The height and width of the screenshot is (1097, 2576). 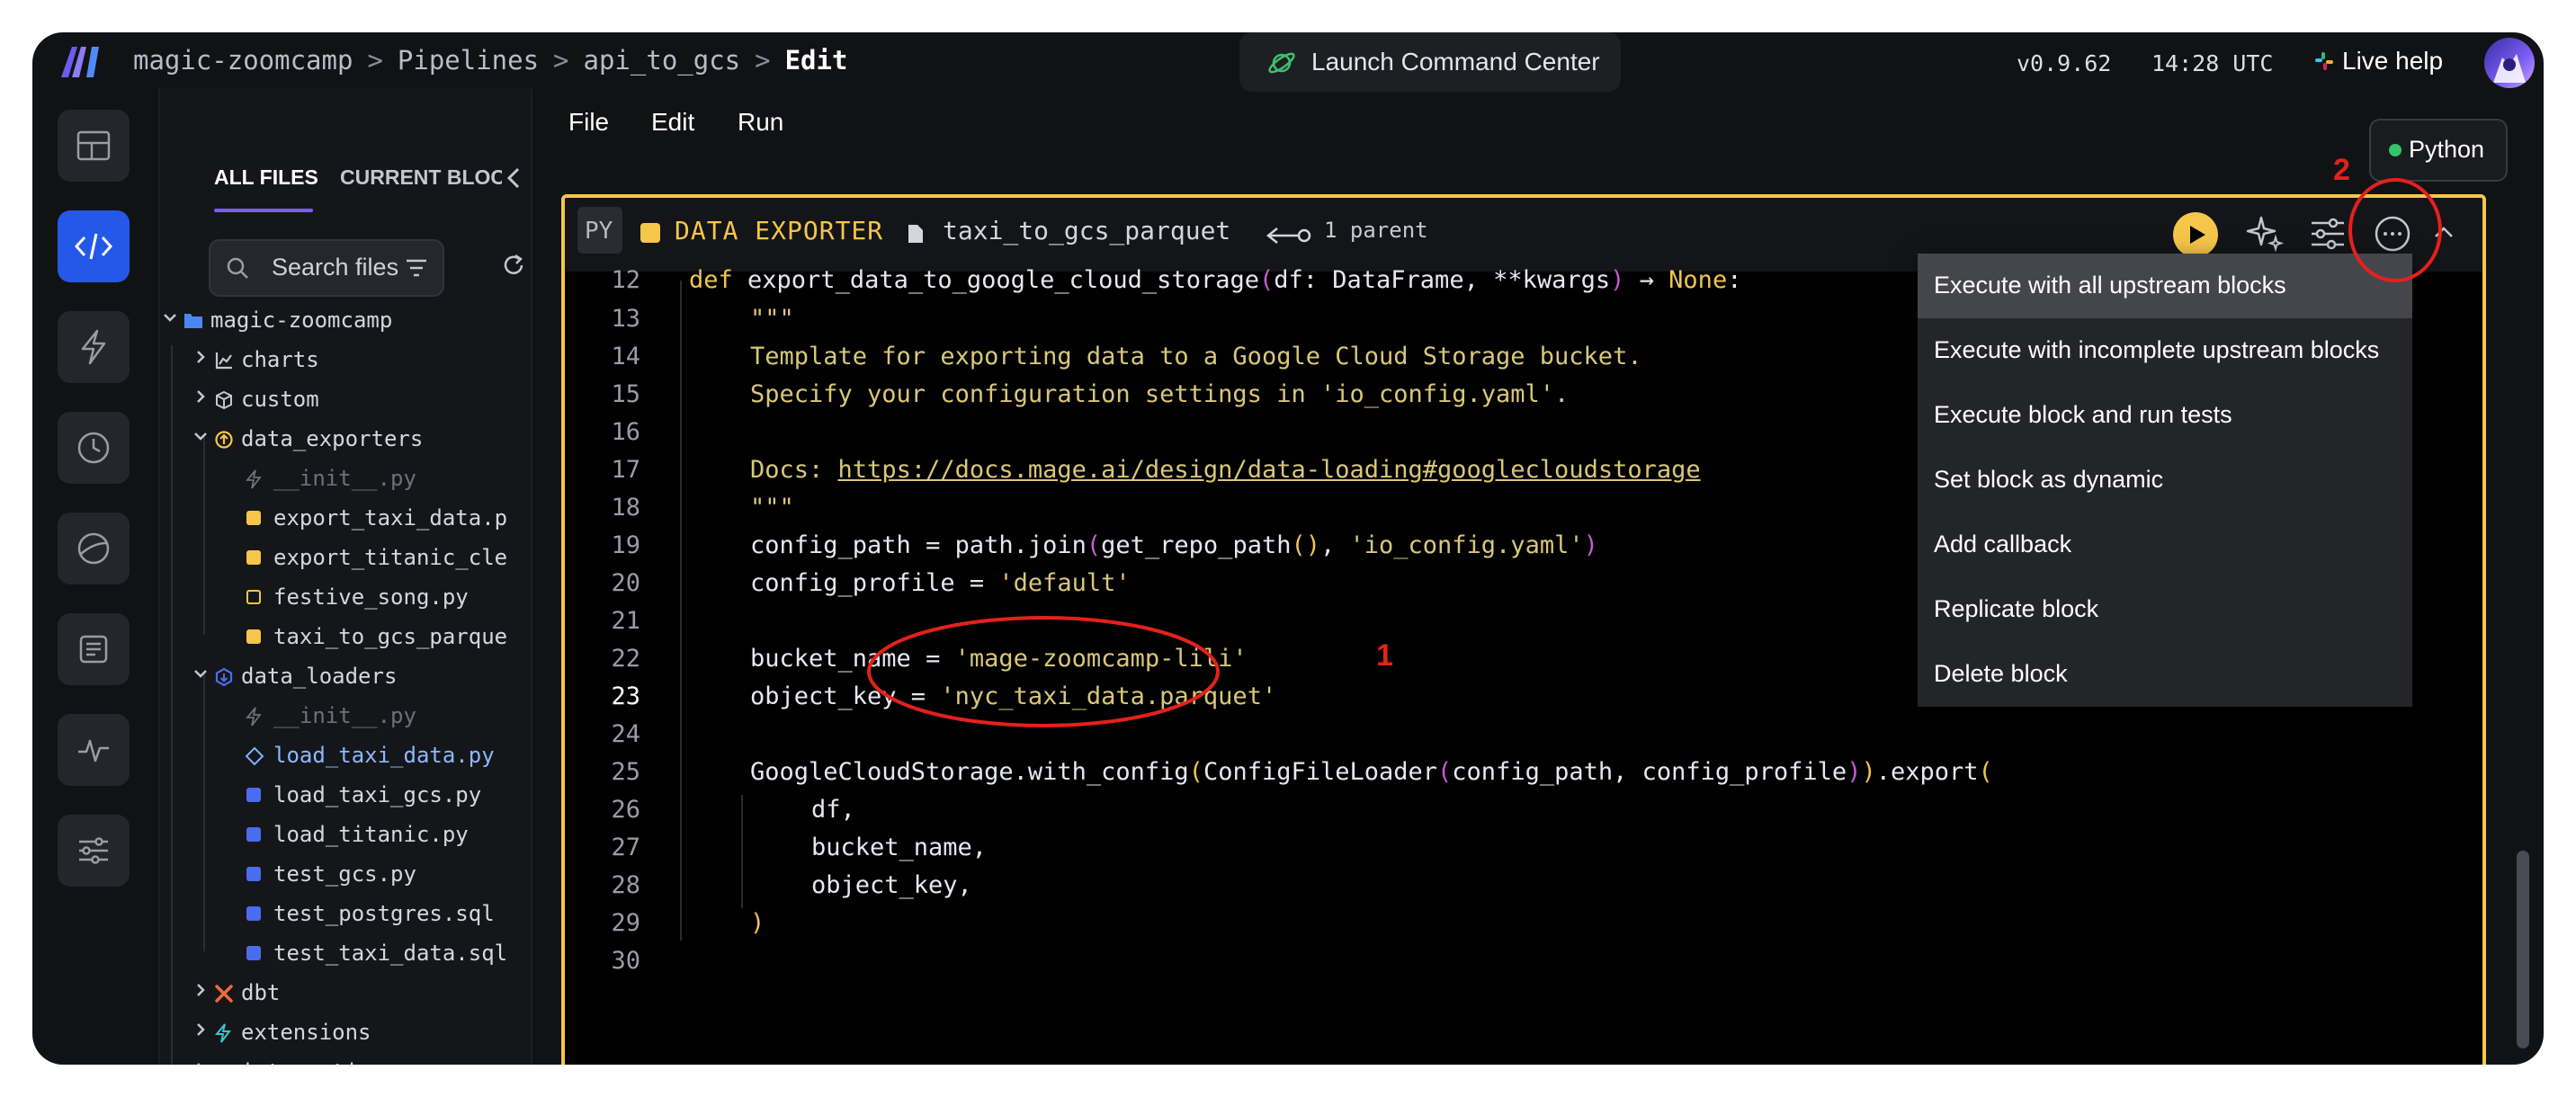 I want to click on time-label: 14:28 UTC, so click(x=2212, y=63).